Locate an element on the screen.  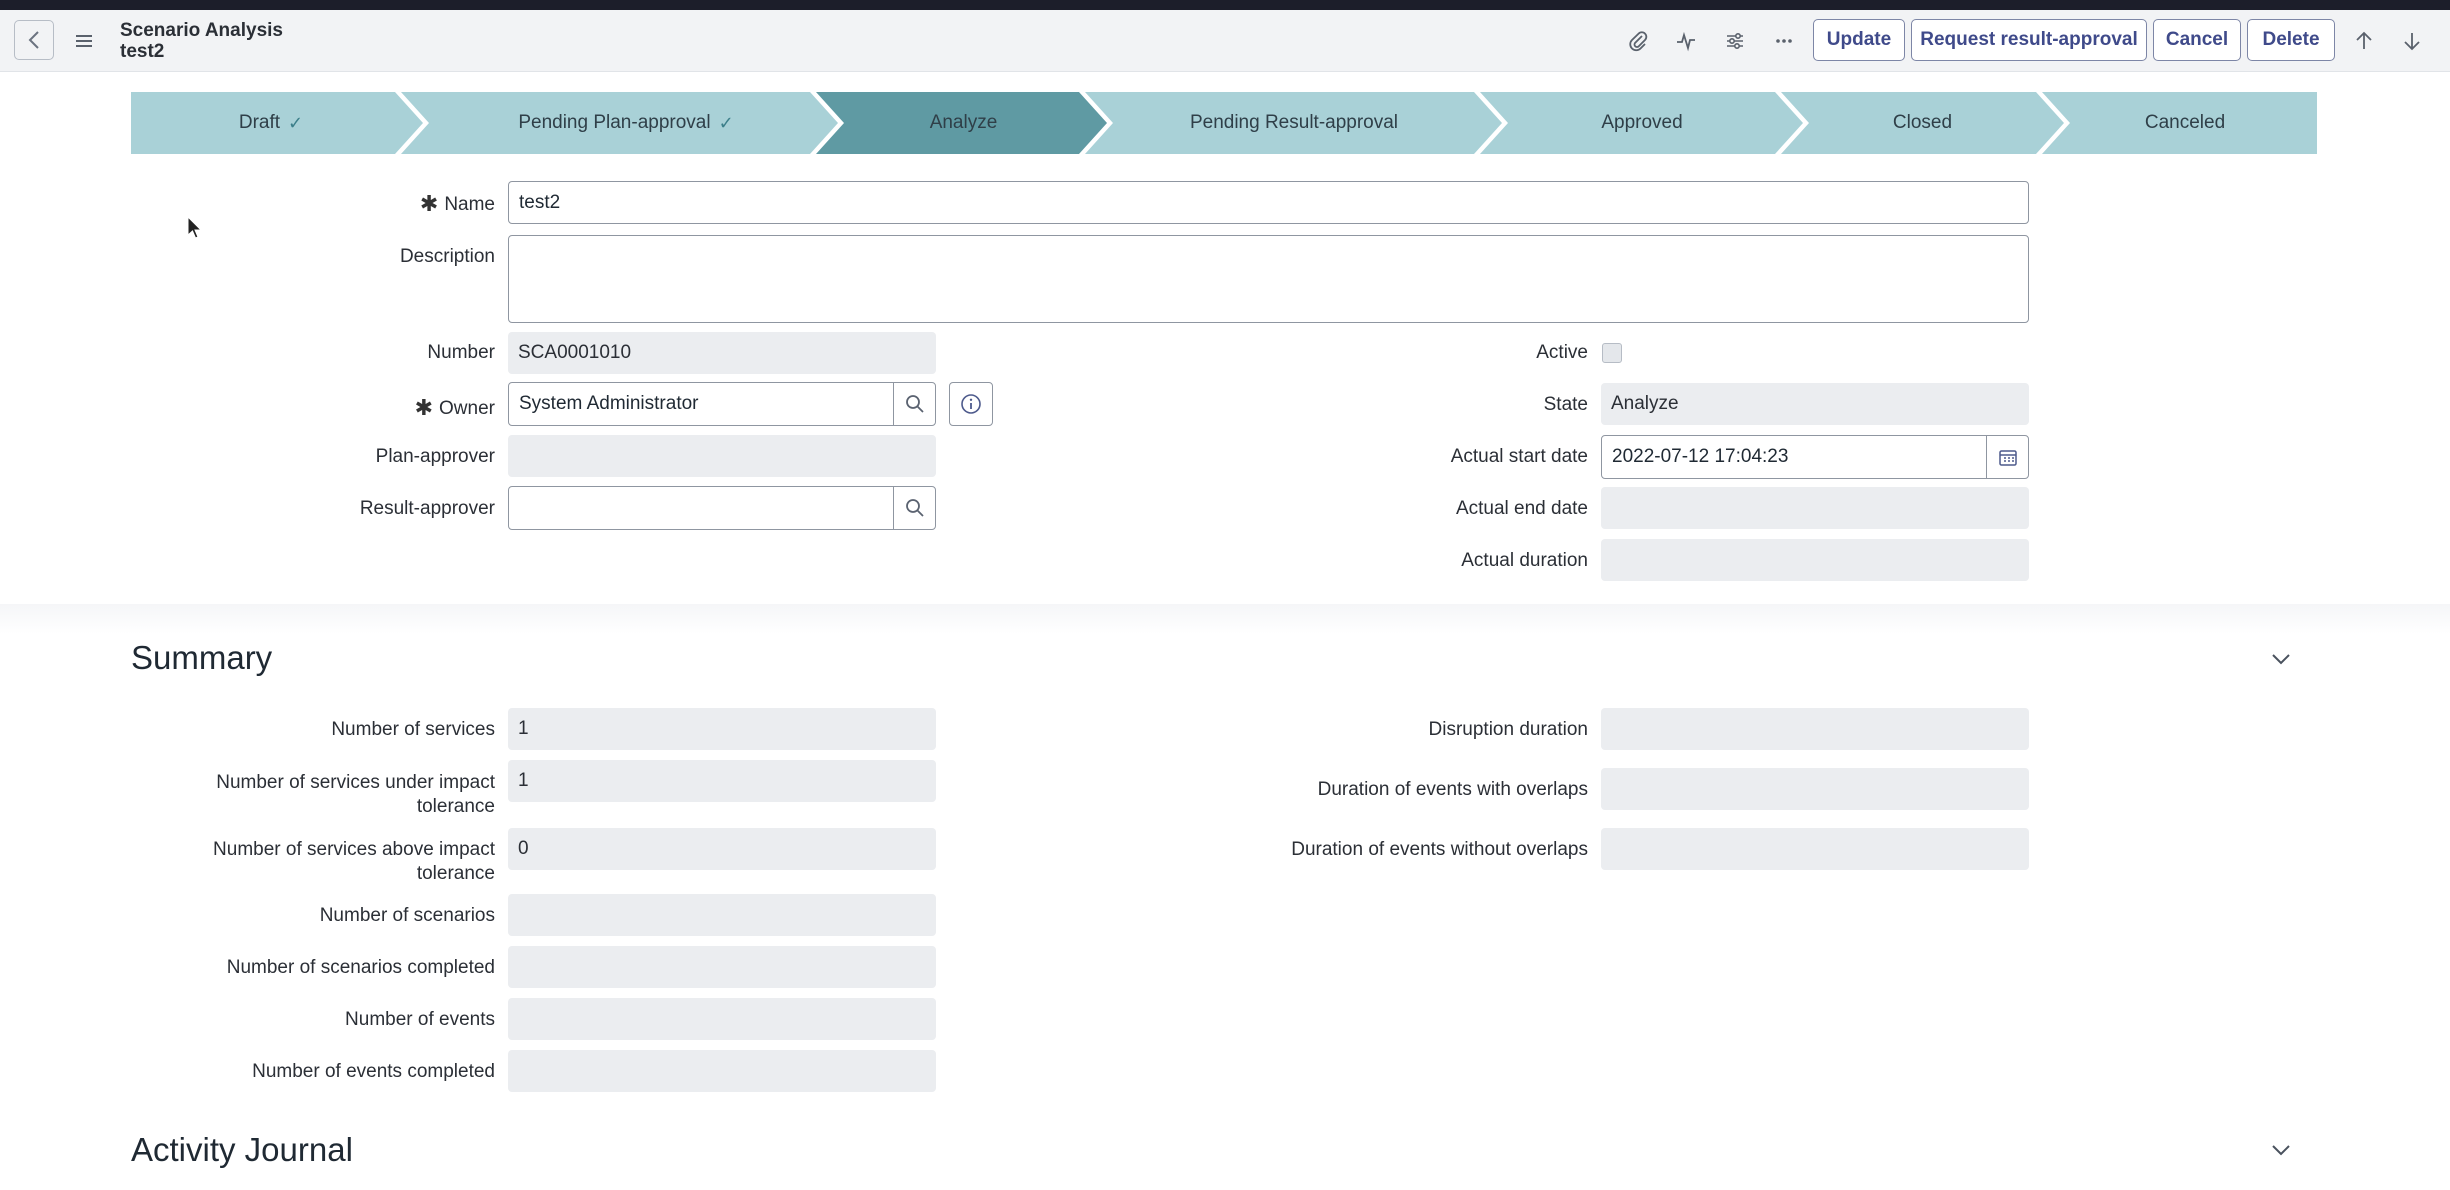
attachment-icon is located at coordinates (1638, 41).